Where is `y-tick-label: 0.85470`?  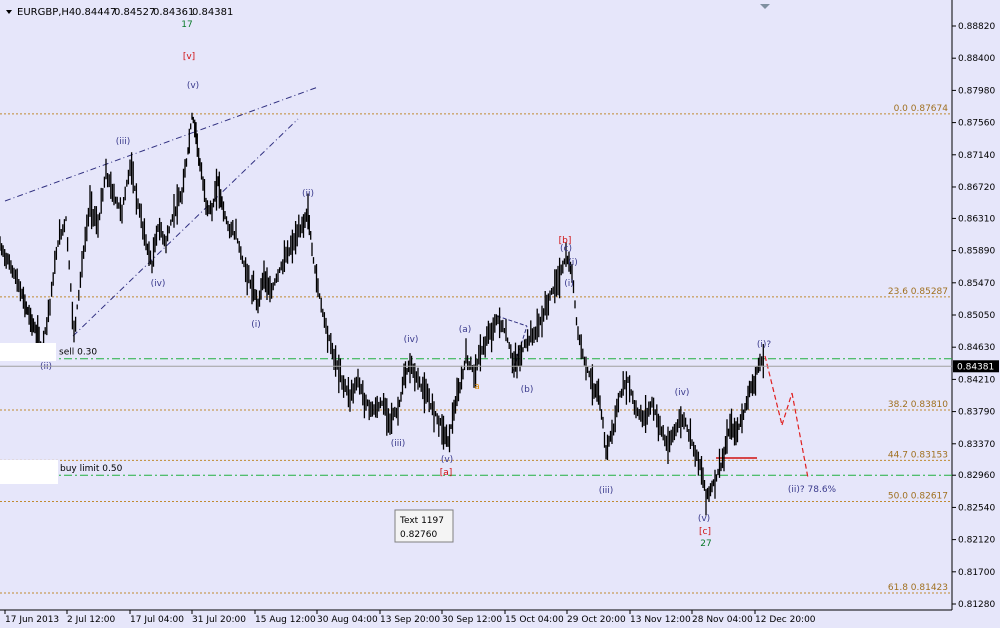 y-tick-label: 0.85470 is located at coordinates (976, 284).